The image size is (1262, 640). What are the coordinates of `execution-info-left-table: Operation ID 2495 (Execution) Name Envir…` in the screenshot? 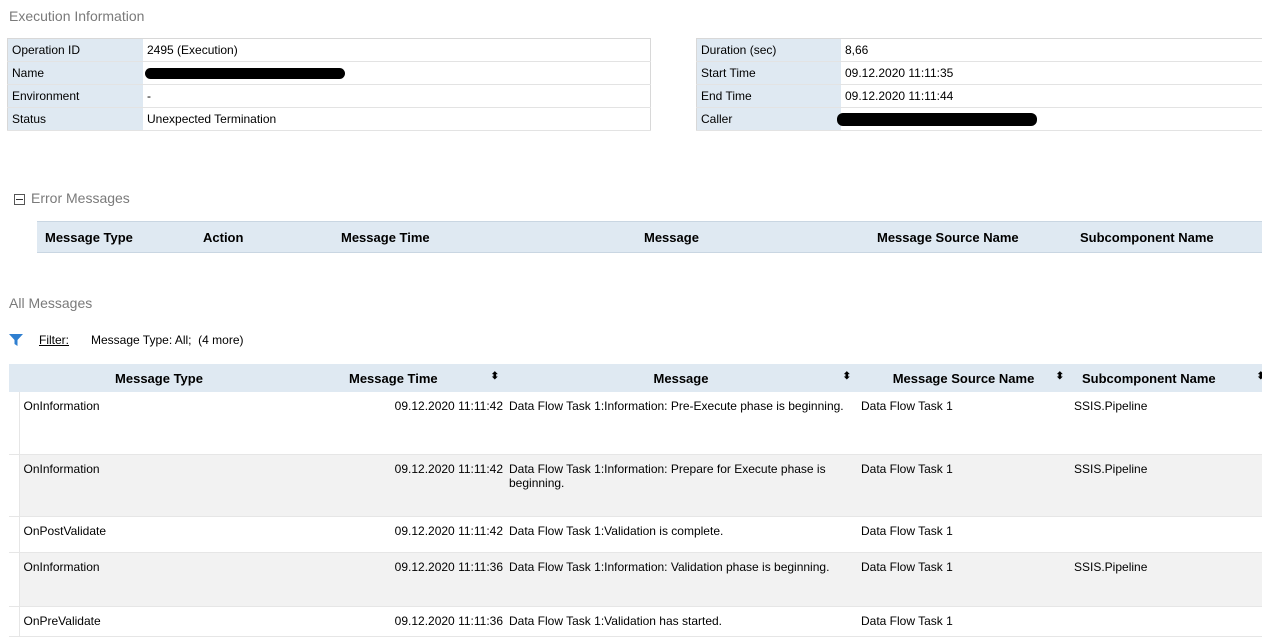 It's located at (329, 84).